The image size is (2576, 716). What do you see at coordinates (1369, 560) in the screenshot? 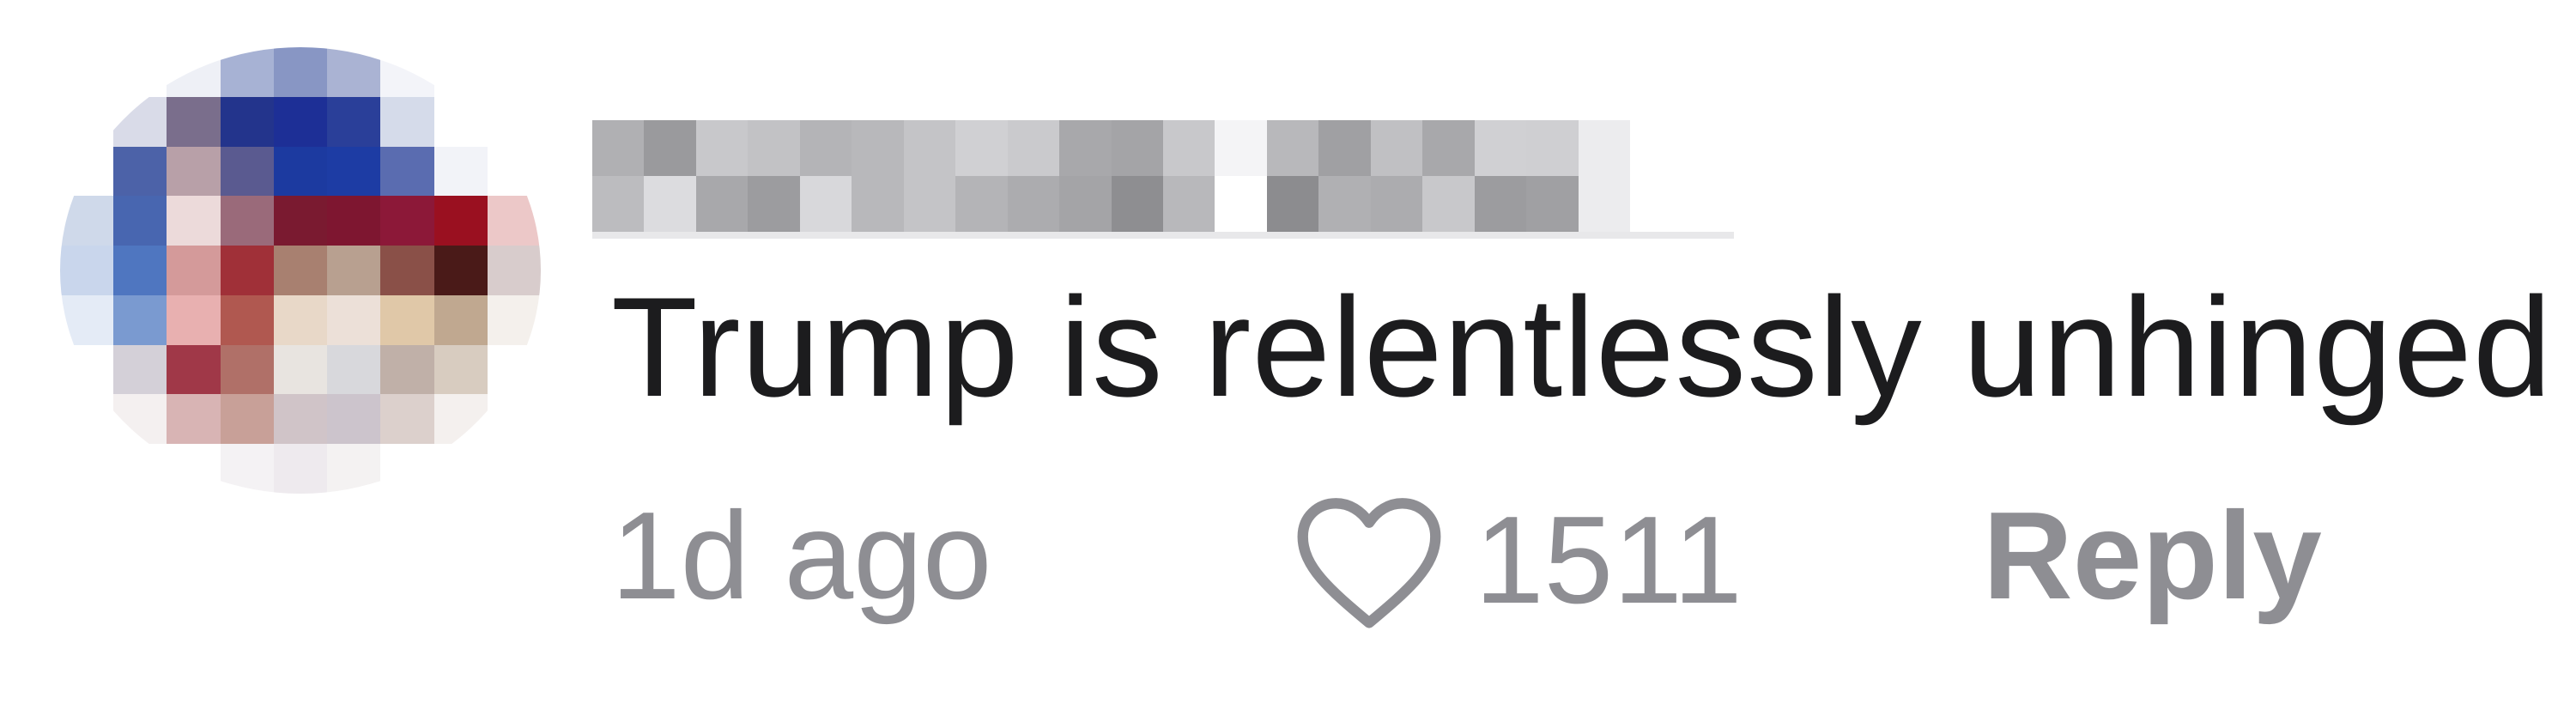
I see `heart-outline-icon` at bounding box center [1369, 560].